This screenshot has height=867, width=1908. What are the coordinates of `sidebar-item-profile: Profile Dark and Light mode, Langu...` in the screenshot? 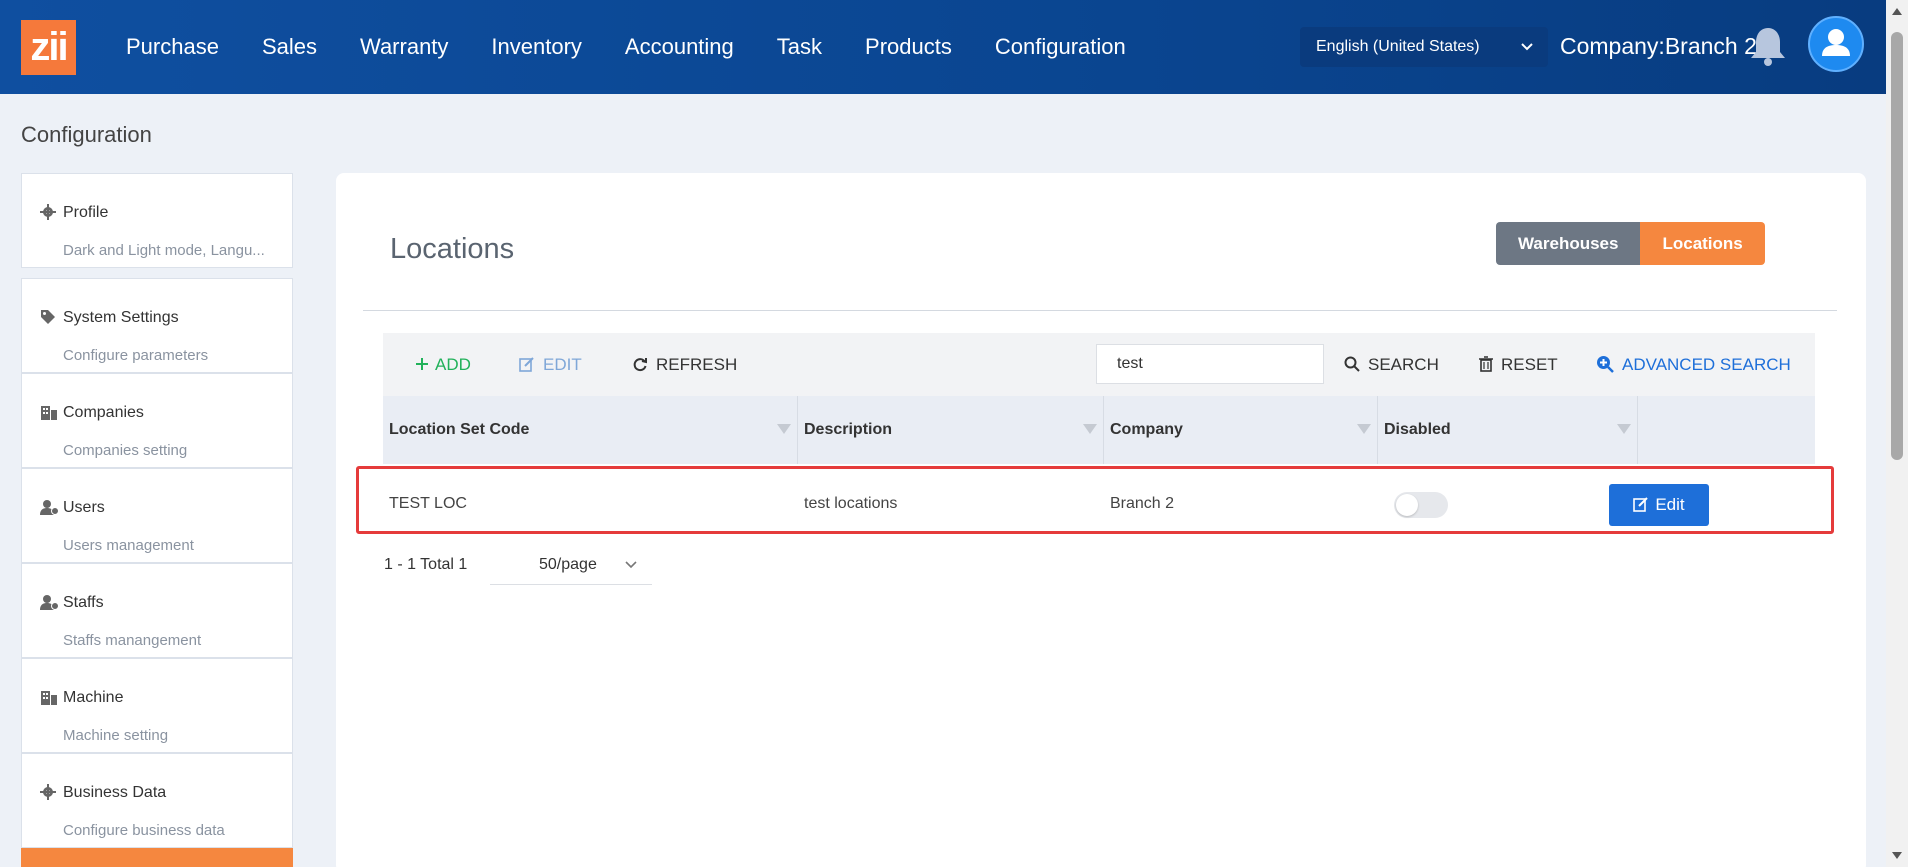 It's located at (157, 220).